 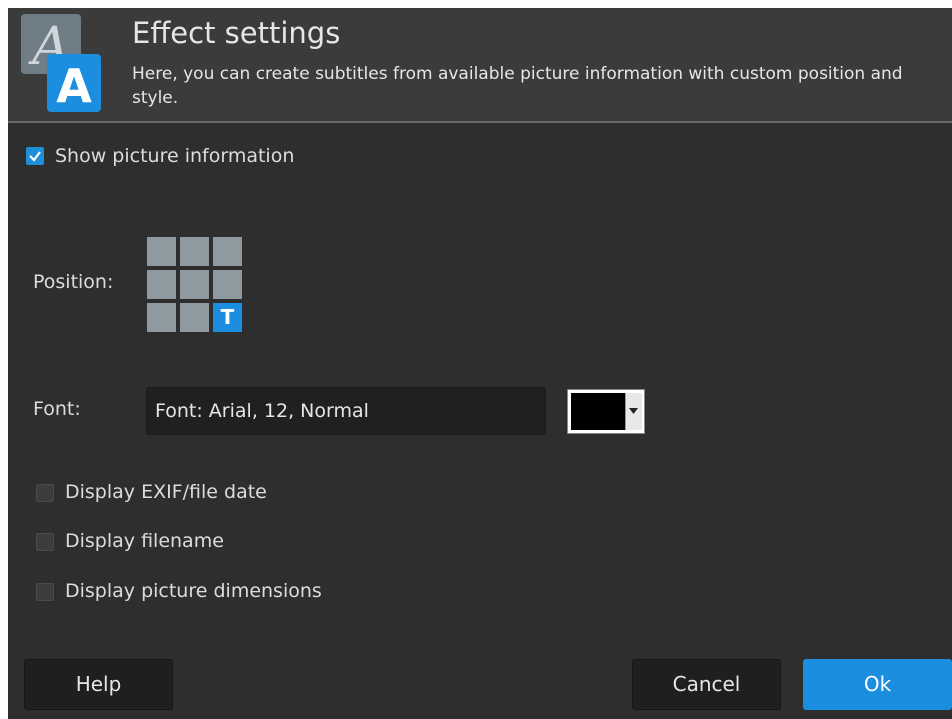 What do you see at coordinates (166, 492) in the screenshot?
I see `display-exif-date-label: Display EXIF/file date` at bounding box center [166, 492].